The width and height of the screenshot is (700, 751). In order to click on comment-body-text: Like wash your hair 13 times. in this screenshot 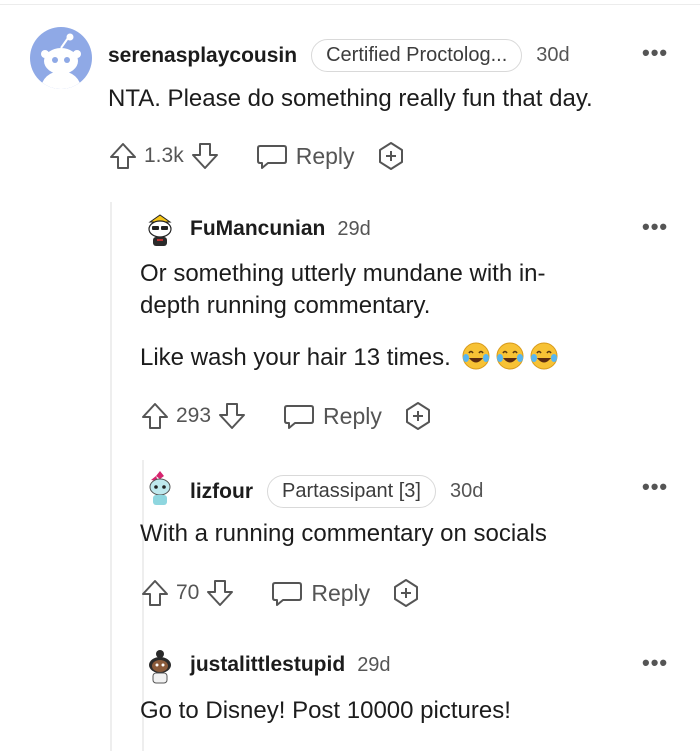, I will do `click(295, 357)`.